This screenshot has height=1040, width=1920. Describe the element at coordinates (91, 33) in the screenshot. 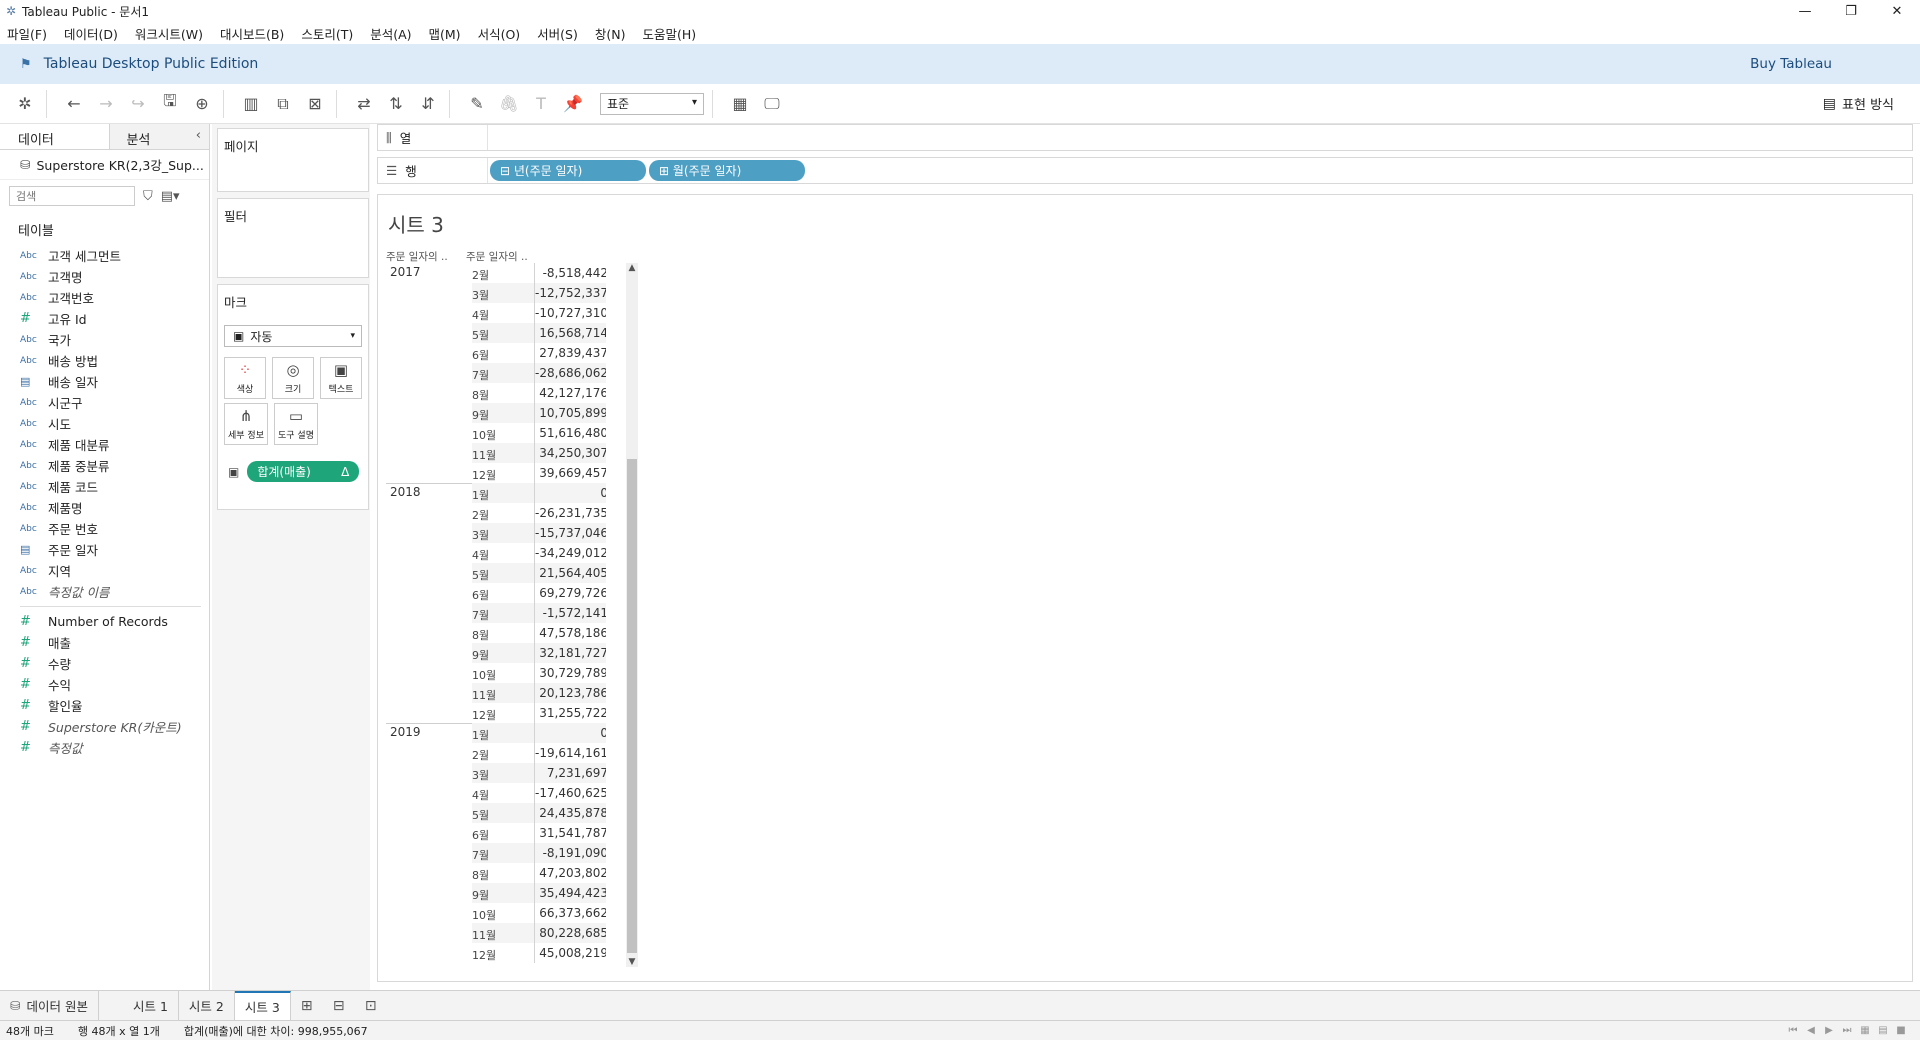

I see `menu-data: 데이터(D)` at that location.